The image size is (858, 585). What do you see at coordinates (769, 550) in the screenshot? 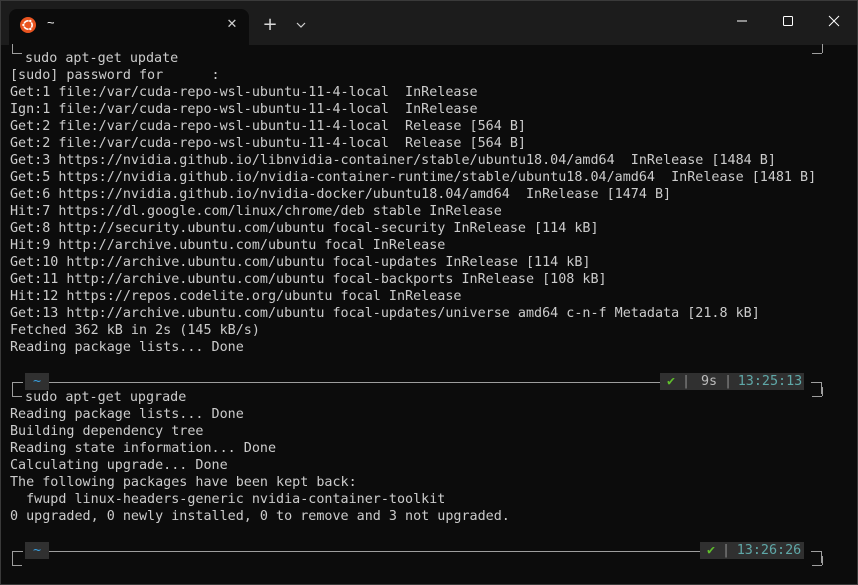
I see `prompt-time: 13:26:26` at bounding box center [769, 550].